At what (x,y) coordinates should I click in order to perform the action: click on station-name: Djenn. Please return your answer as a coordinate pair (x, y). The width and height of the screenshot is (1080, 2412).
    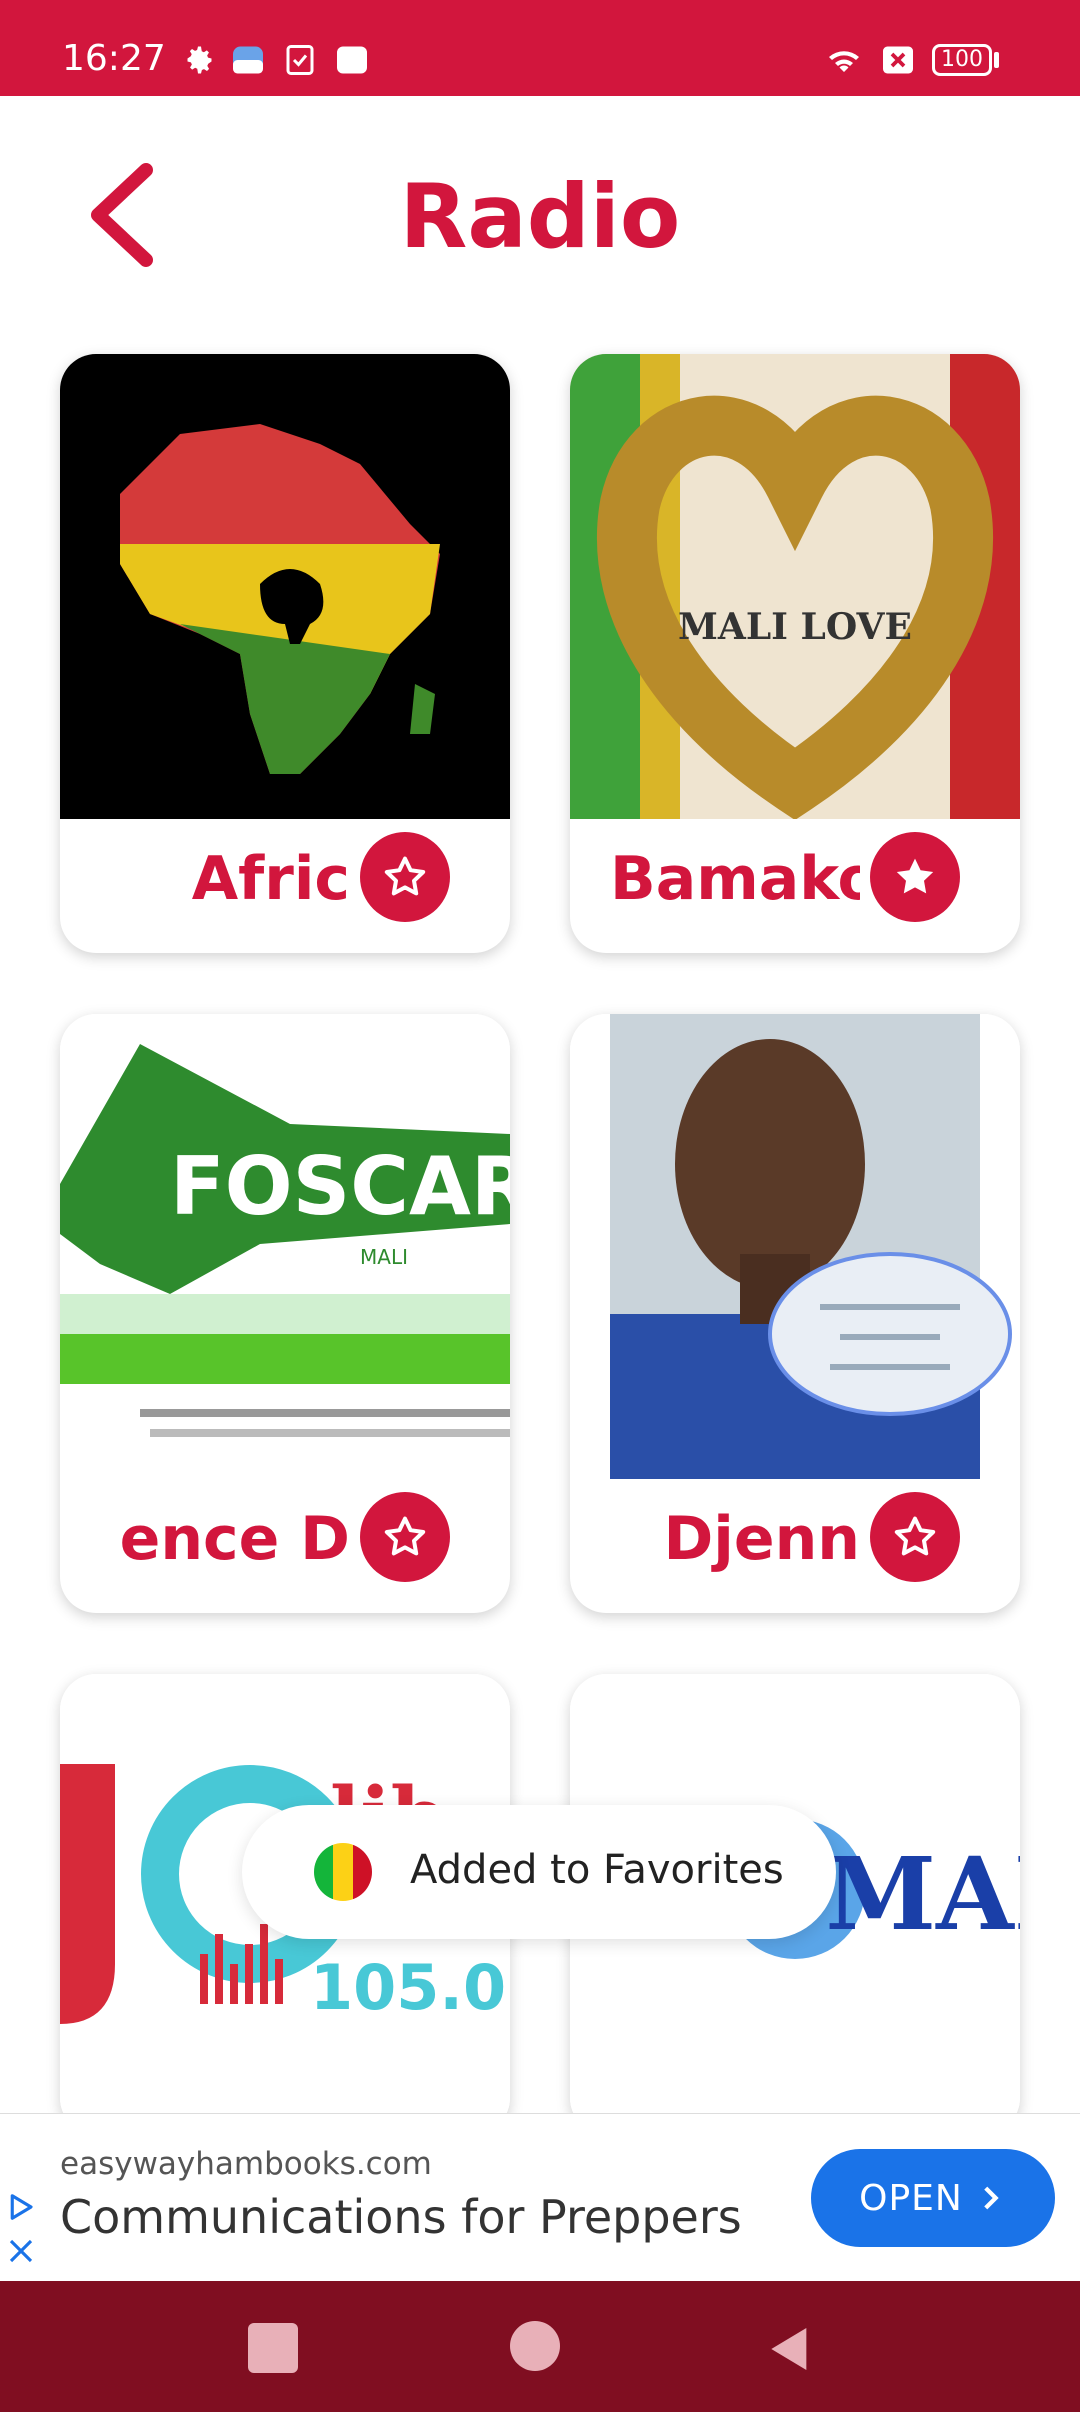
    Looking at the image, I should click on (762, 1539).